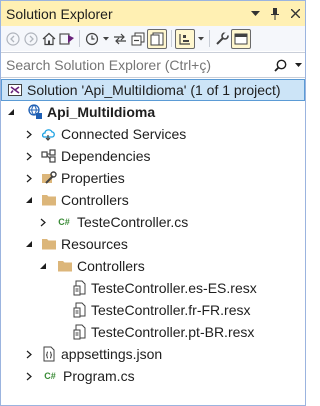 This screenshot has width=320, height=406. Describe the element at coordinates (153, 244) in the screenshot. I see `tree-item-resources: Resources` at that location.